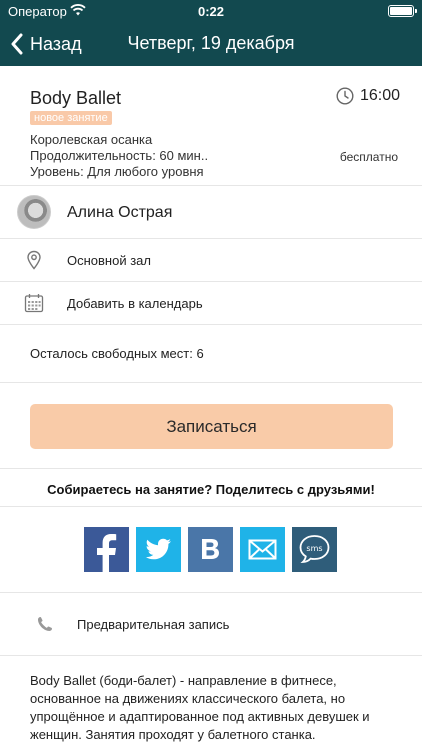 This screenshot has width=422, height=750. I want to click on class-duration: Продолжительность: 60 мин.., so click(119, 155).